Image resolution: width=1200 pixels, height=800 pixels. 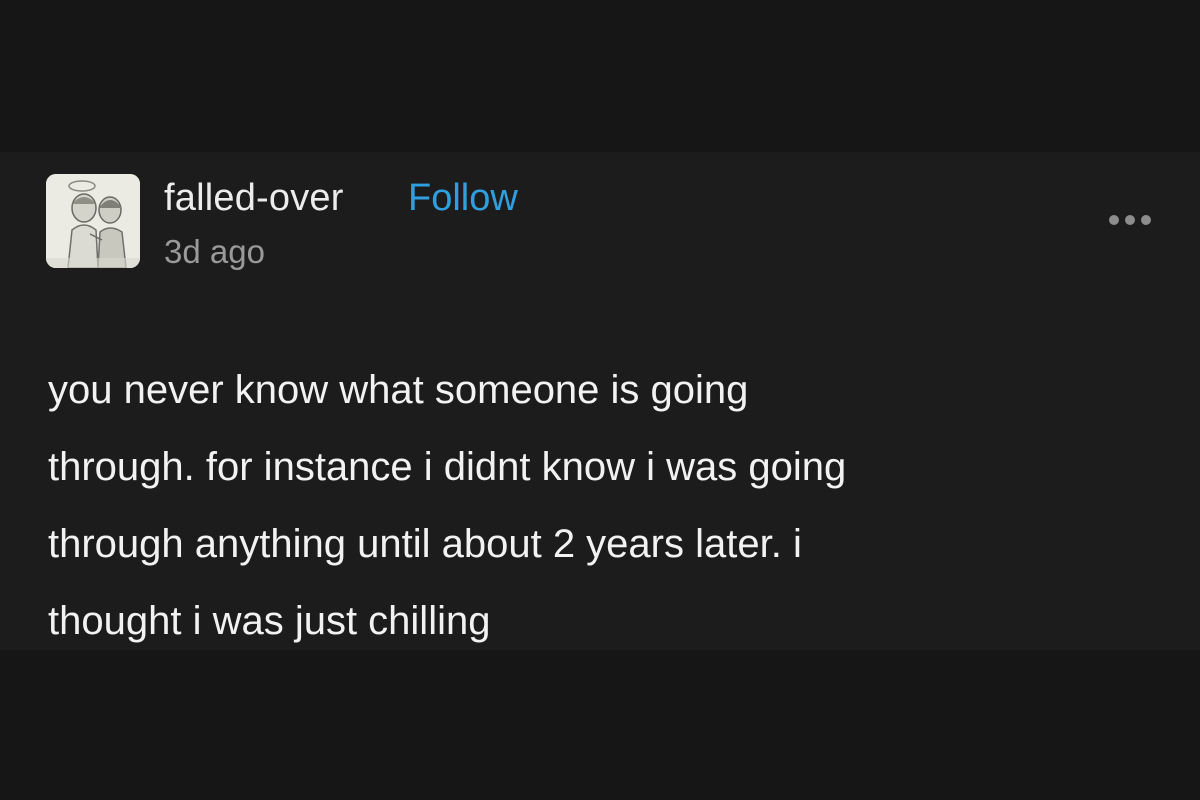 I want to click on avatar-image, so click(x=93, y=221).